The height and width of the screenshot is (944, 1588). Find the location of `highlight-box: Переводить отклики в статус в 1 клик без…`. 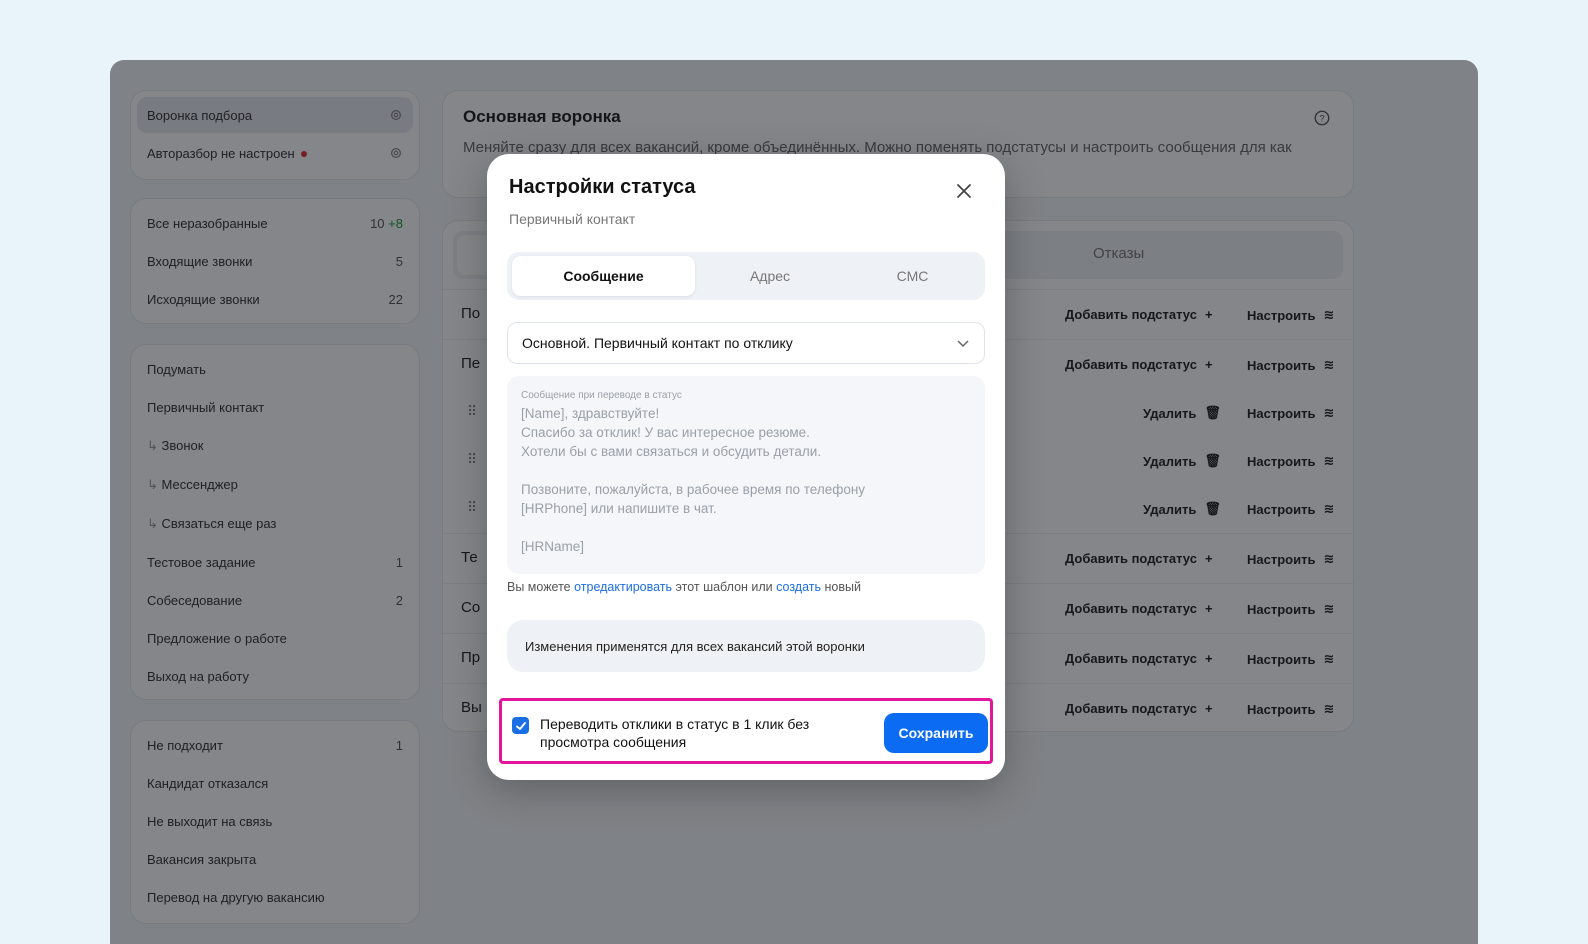

highlight-box: Переводить отклики в статус в 1 клик без… is located at coordinates (746, 731).